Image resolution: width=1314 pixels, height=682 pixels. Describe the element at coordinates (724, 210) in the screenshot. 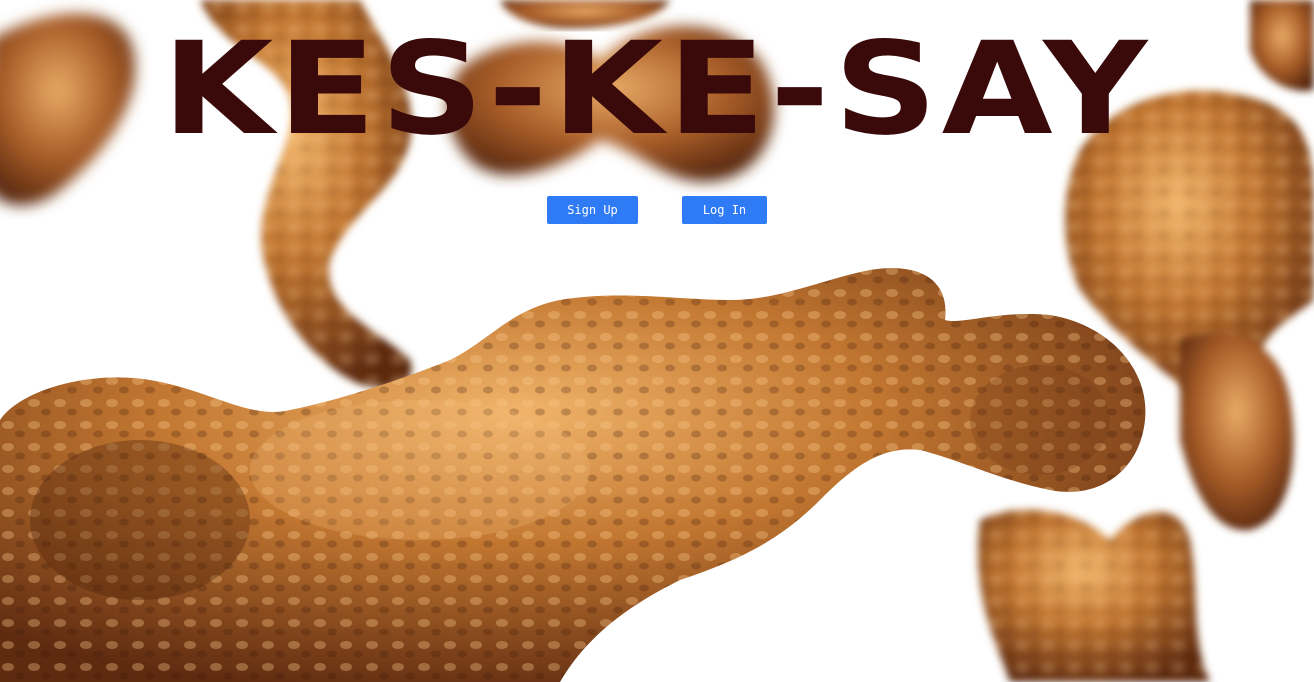

I see `log-in-button: Log In` at that location.